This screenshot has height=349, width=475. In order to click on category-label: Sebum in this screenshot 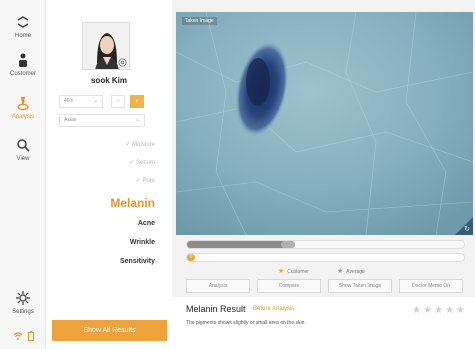, I will do `click(145, 163)`.